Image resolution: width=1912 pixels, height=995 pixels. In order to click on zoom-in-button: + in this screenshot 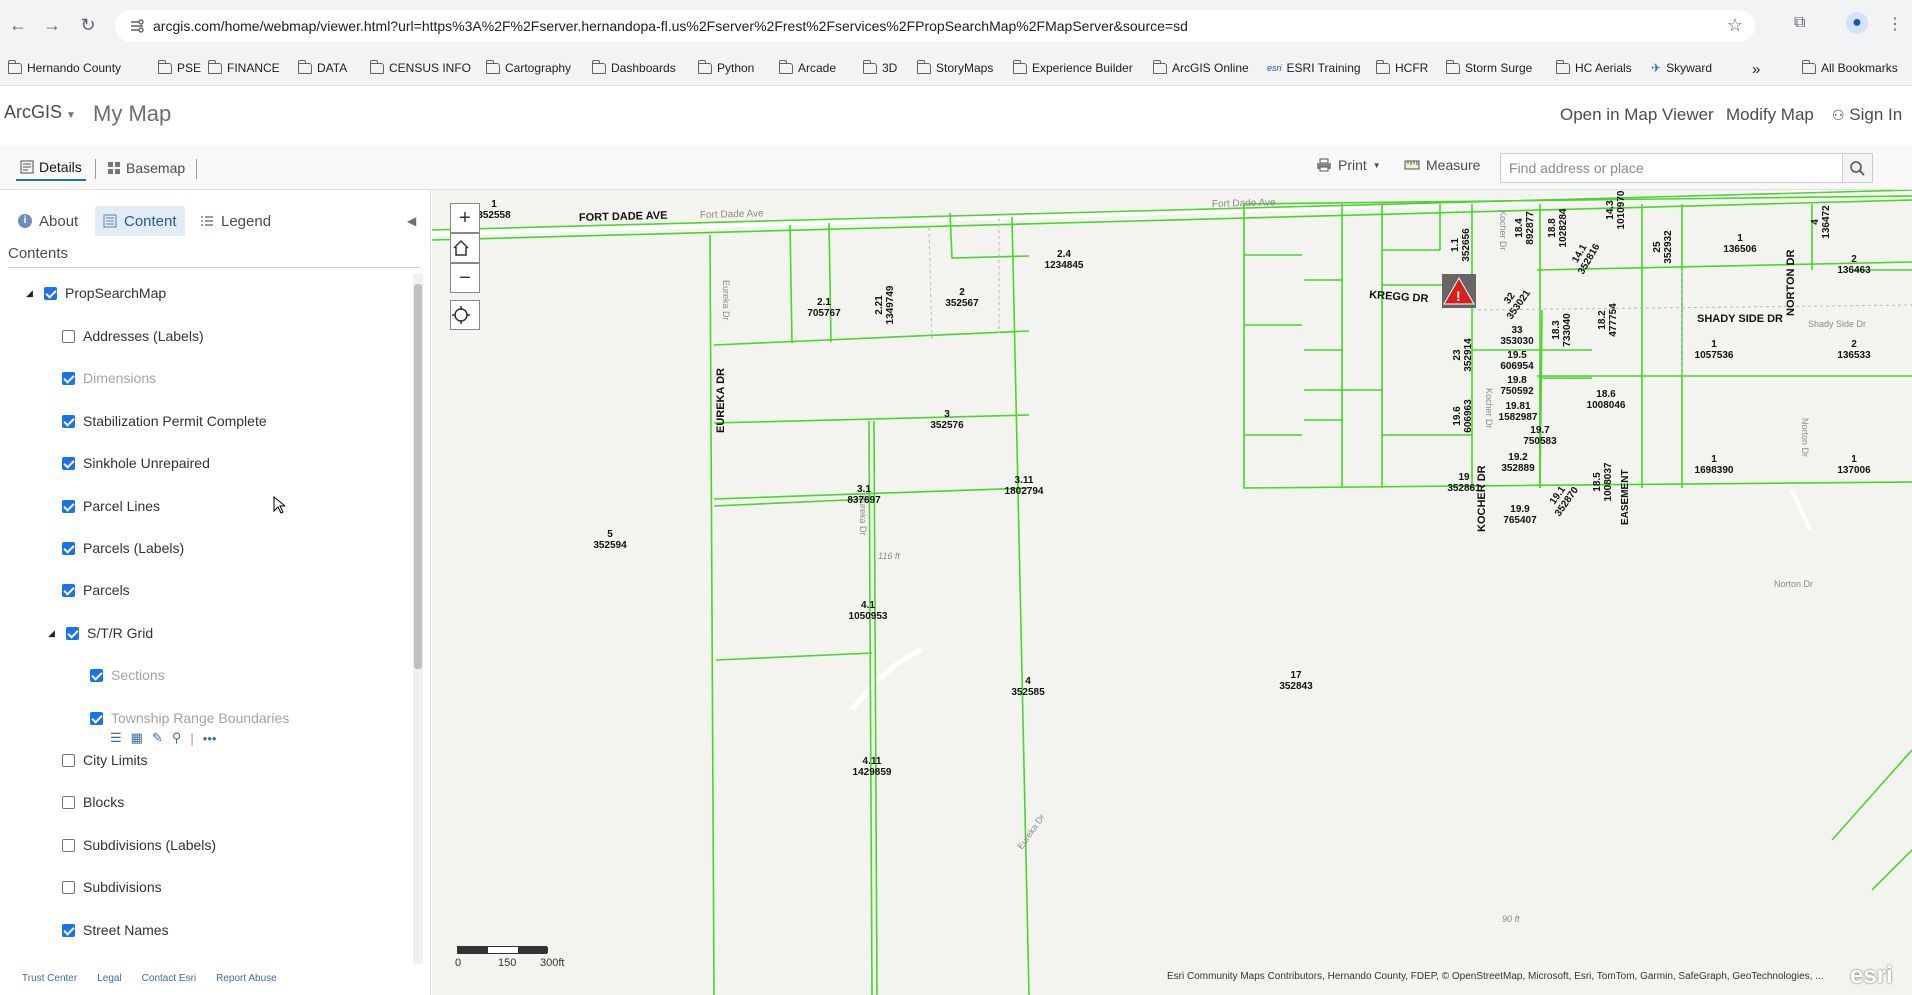, I will do `click(465, 218)`.